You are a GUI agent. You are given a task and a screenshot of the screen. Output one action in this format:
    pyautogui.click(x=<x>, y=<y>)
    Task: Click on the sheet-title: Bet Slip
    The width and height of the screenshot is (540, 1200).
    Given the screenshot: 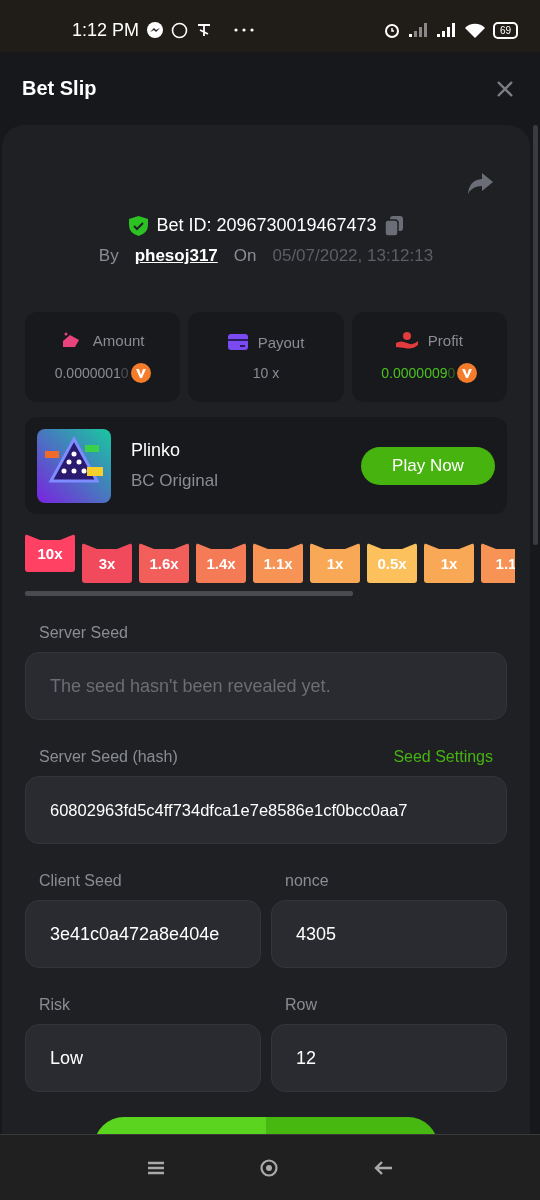 What is the action you would take?
    pyautogui.click(x=59, y=88)
    